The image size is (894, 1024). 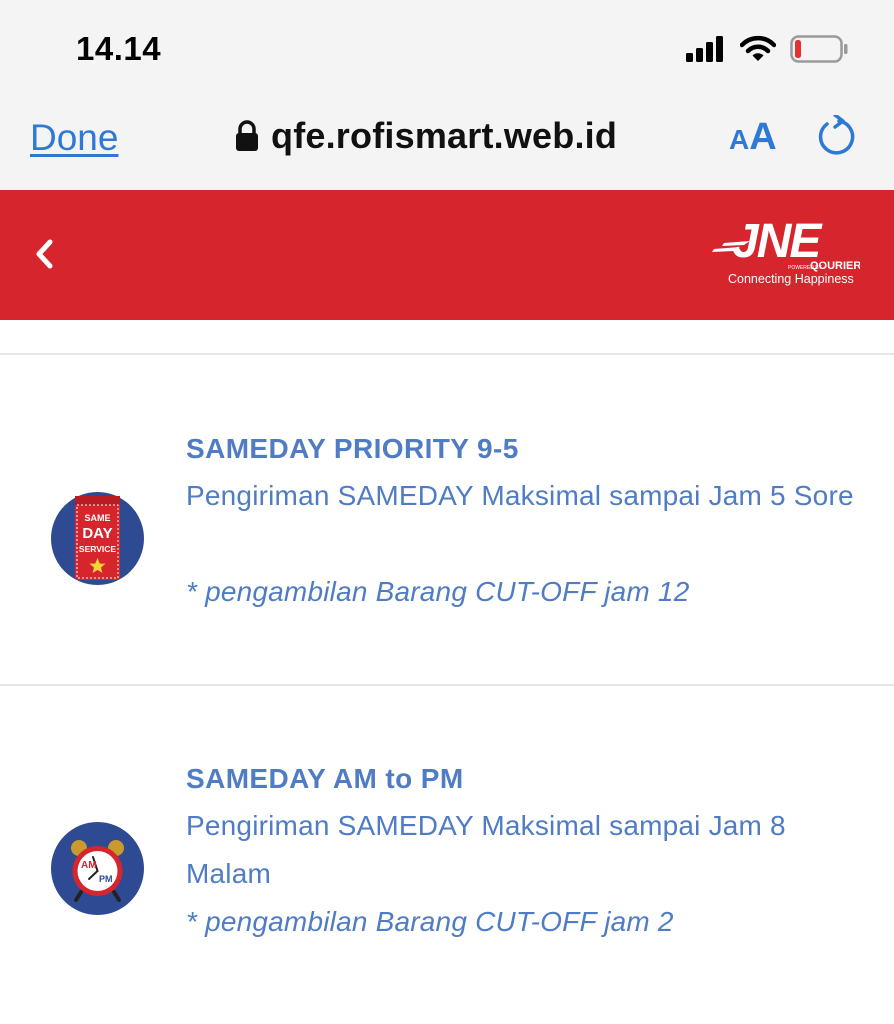 What do you see at coordinates (97, 518) in the screenshot?
I see `badge-text-same: SAME` at bounding box center [97, 518].